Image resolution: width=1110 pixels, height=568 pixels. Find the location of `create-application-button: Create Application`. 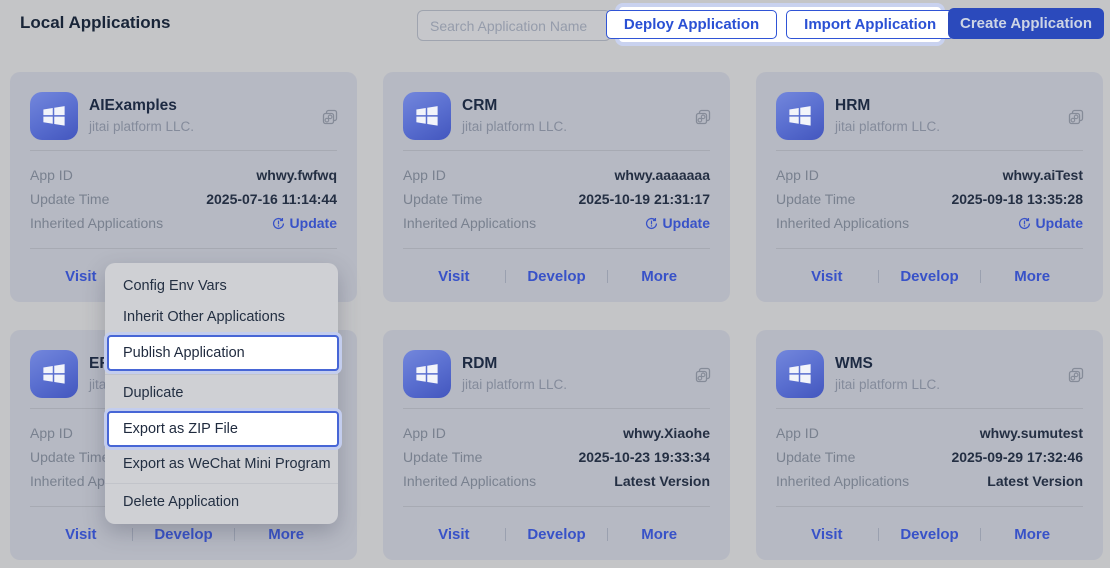

create-application-button: Create Application is located at coordinates (1026, 23).